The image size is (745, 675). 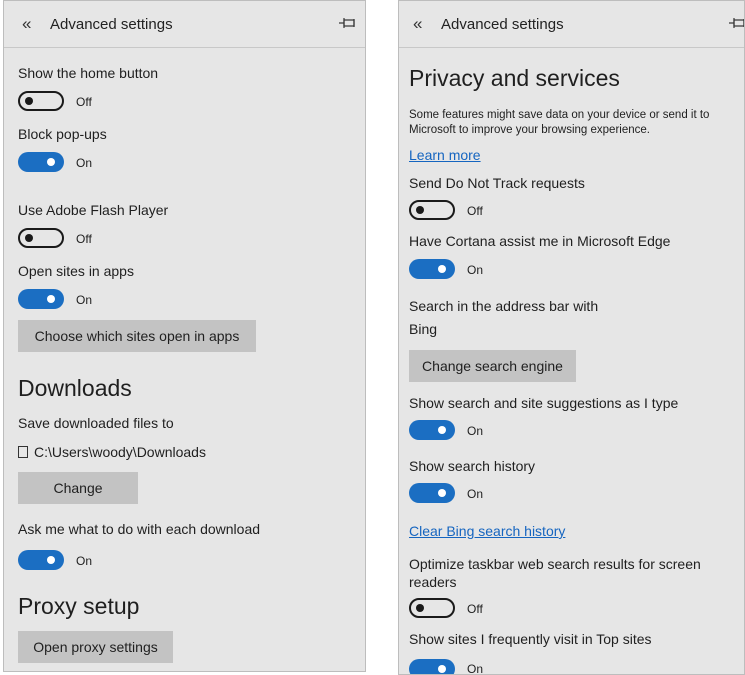 I want to click on ask-download-label: Ask me what to do with each download, so click(x=139, y=529).